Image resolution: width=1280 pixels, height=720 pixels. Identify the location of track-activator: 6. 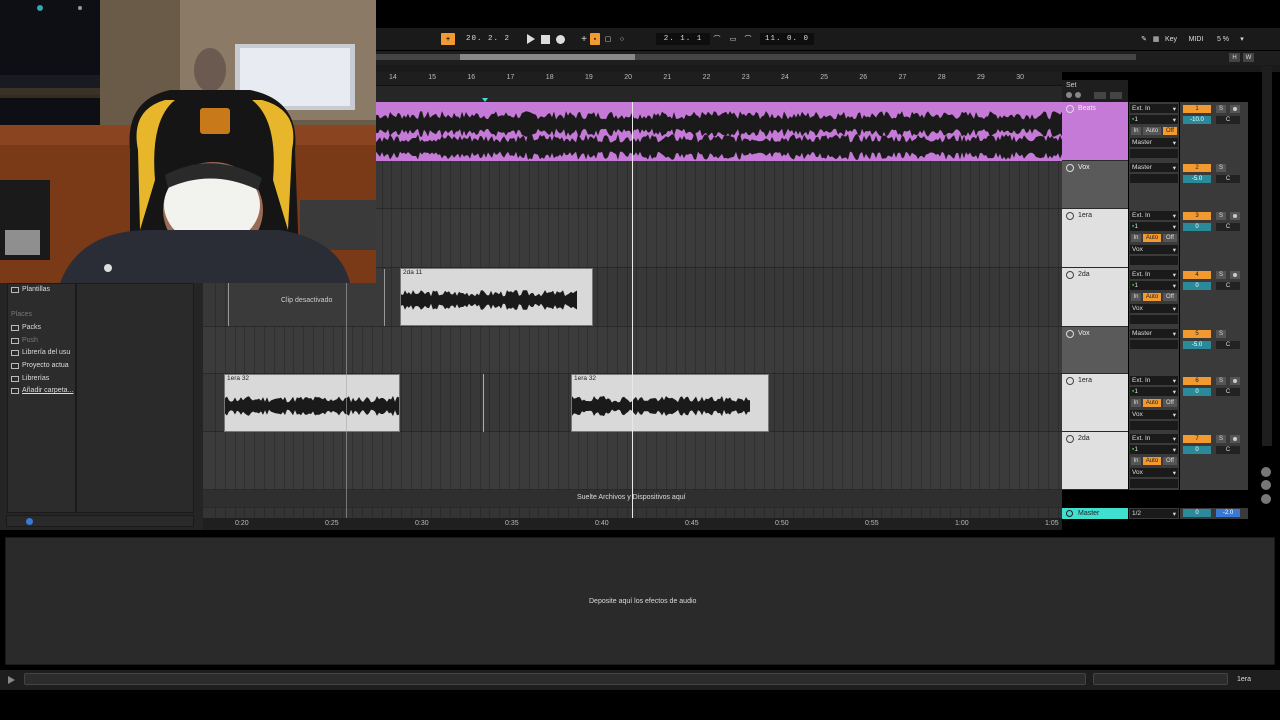
(1197, 381).